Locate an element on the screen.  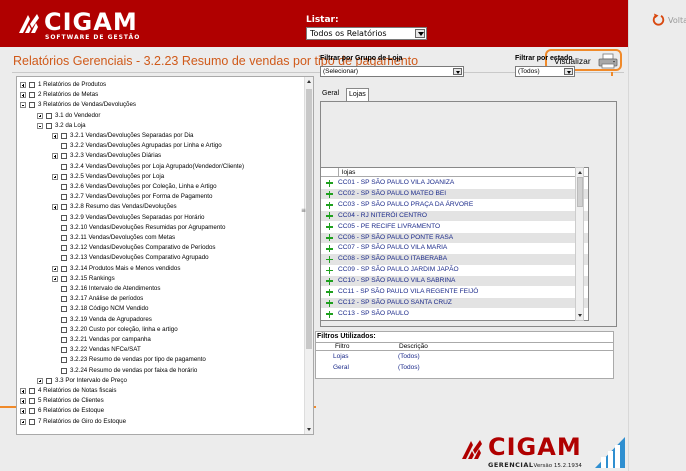
back-button: Voltar is located at coordinates (677, 20).